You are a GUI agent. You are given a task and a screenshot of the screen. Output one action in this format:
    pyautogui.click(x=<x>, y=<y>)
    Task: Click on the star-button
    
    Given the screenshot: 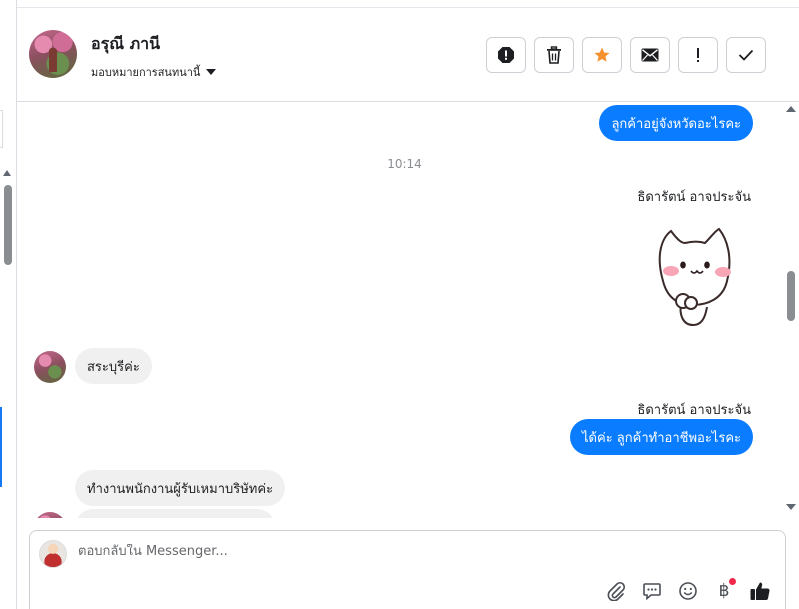 What is the action you would take?
    pyautogui.click(x=602, y=55)
    